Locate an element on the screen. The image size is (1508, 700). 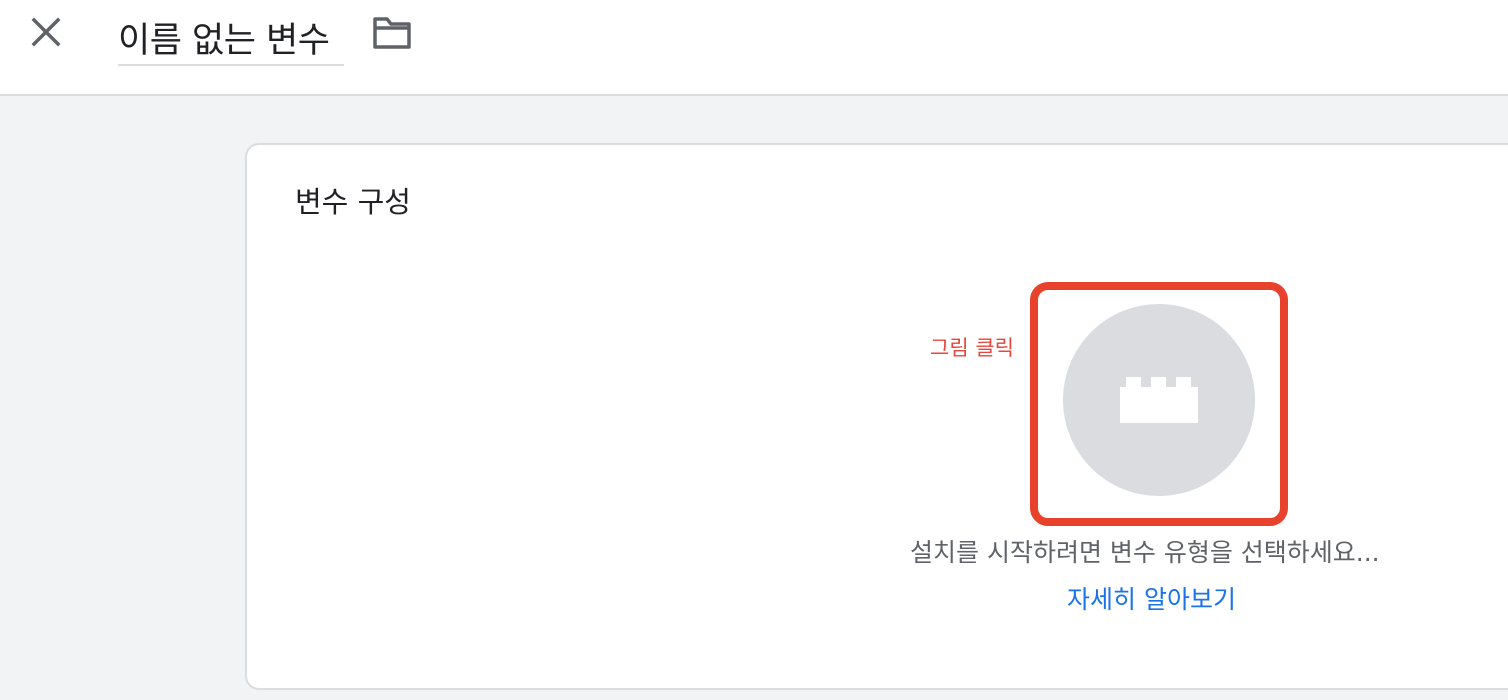
variable-name-title: 이름 없는 변수 is located at coordinates (224, 41).